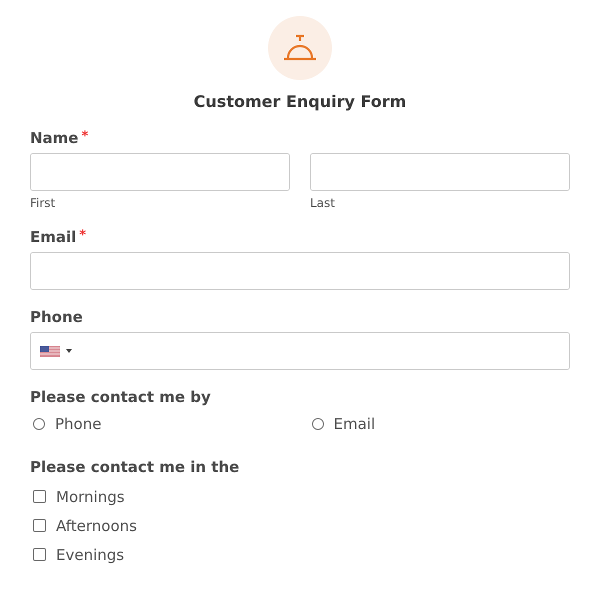  What do you see at coordinates (135, 467) in the screenshot?
I see `group-label: Please contact me in the` at bounding box center [135, 467].